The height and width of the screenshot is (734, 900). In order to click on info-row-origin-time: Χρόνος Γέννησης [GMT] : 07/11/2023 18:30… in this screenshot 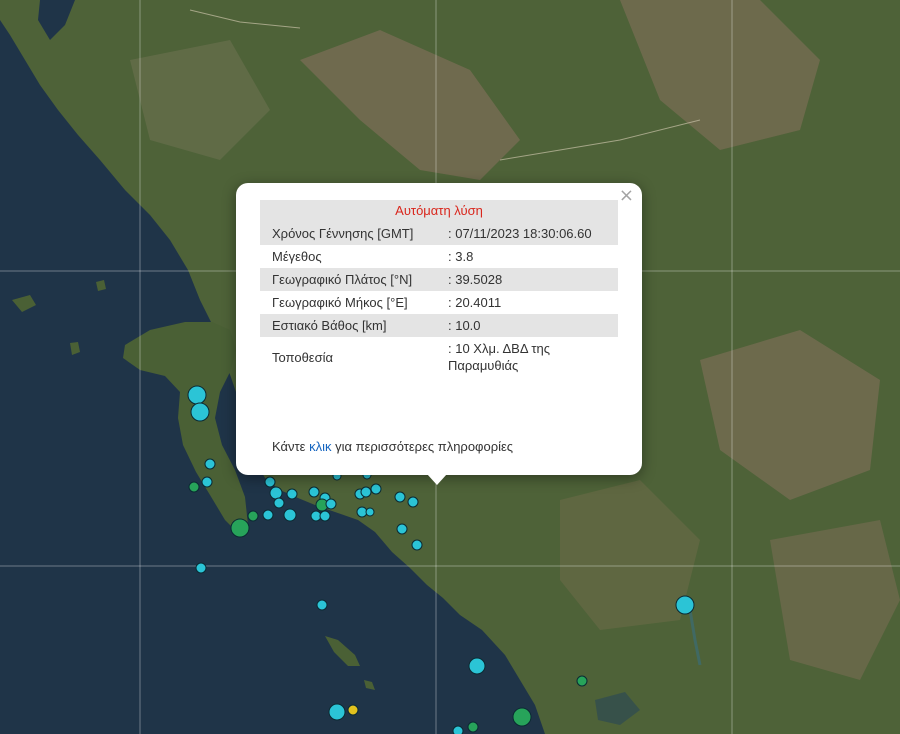, I will do `click(439, 233)`.